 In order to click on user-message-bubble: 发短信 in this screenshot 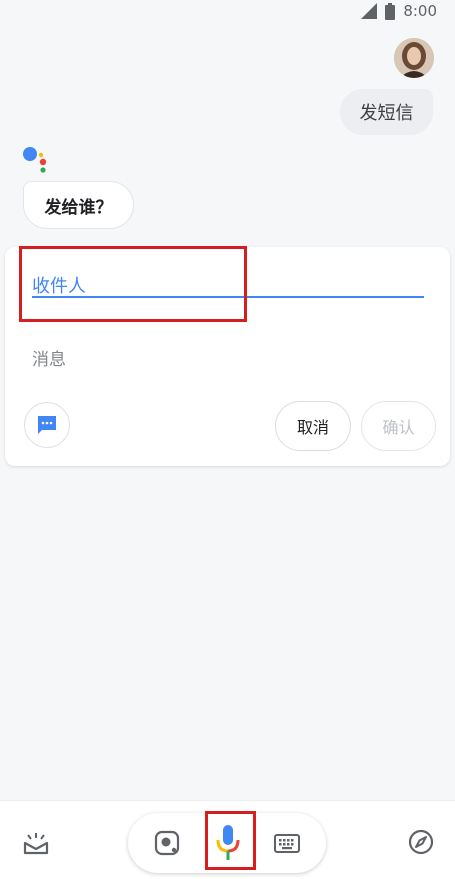, I will do `click(386, 112)`.